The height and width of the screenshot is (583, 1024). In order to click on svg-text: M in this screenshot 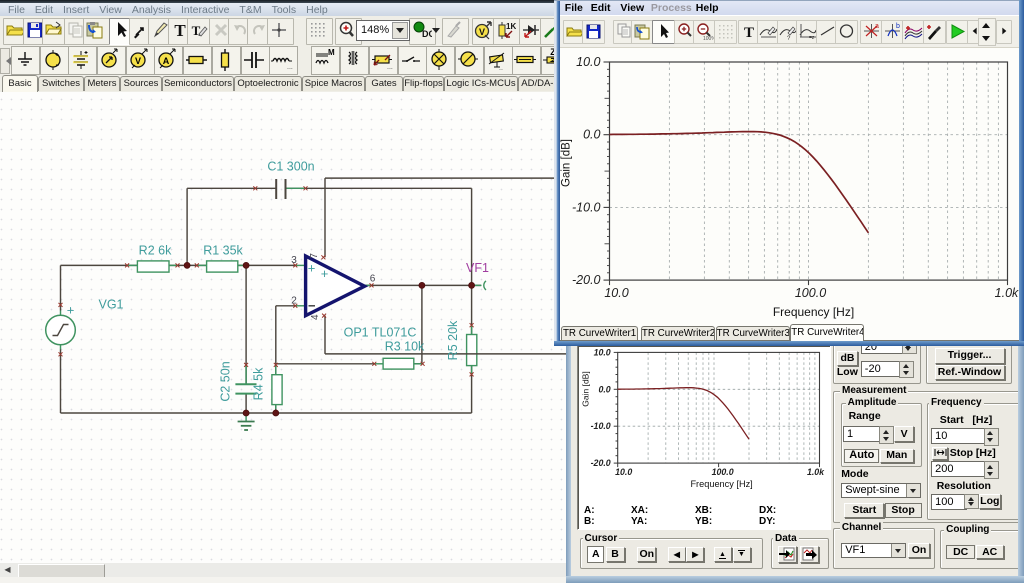, I will do `click(331, 52)`.